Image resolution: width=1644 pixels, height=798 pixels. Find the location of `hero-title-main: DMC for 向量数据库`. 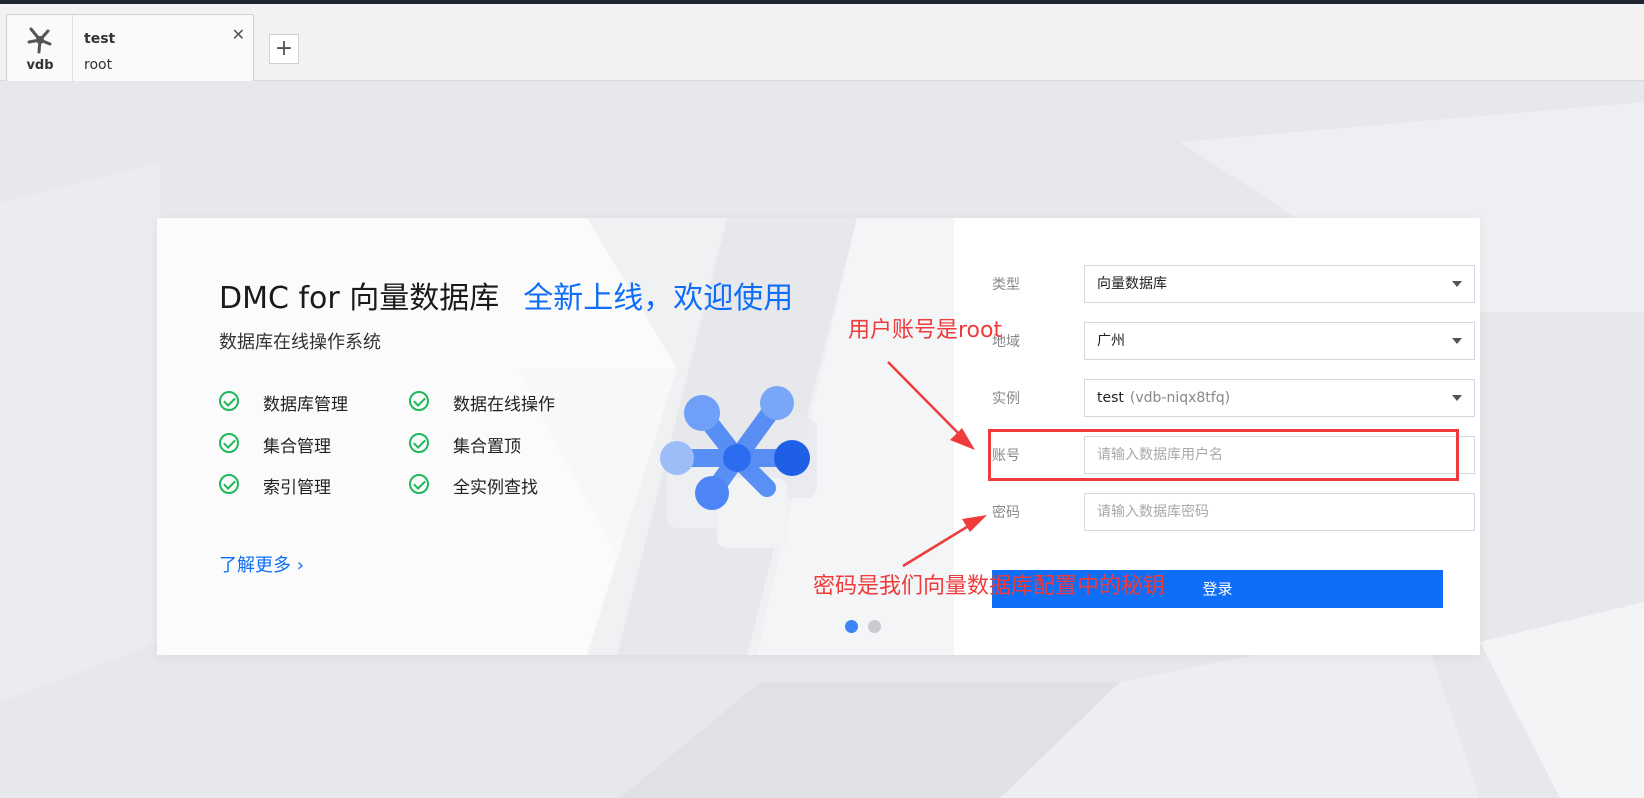

hero-title-main: DMC for 向量数据库 is located at coordinates (359, 298).